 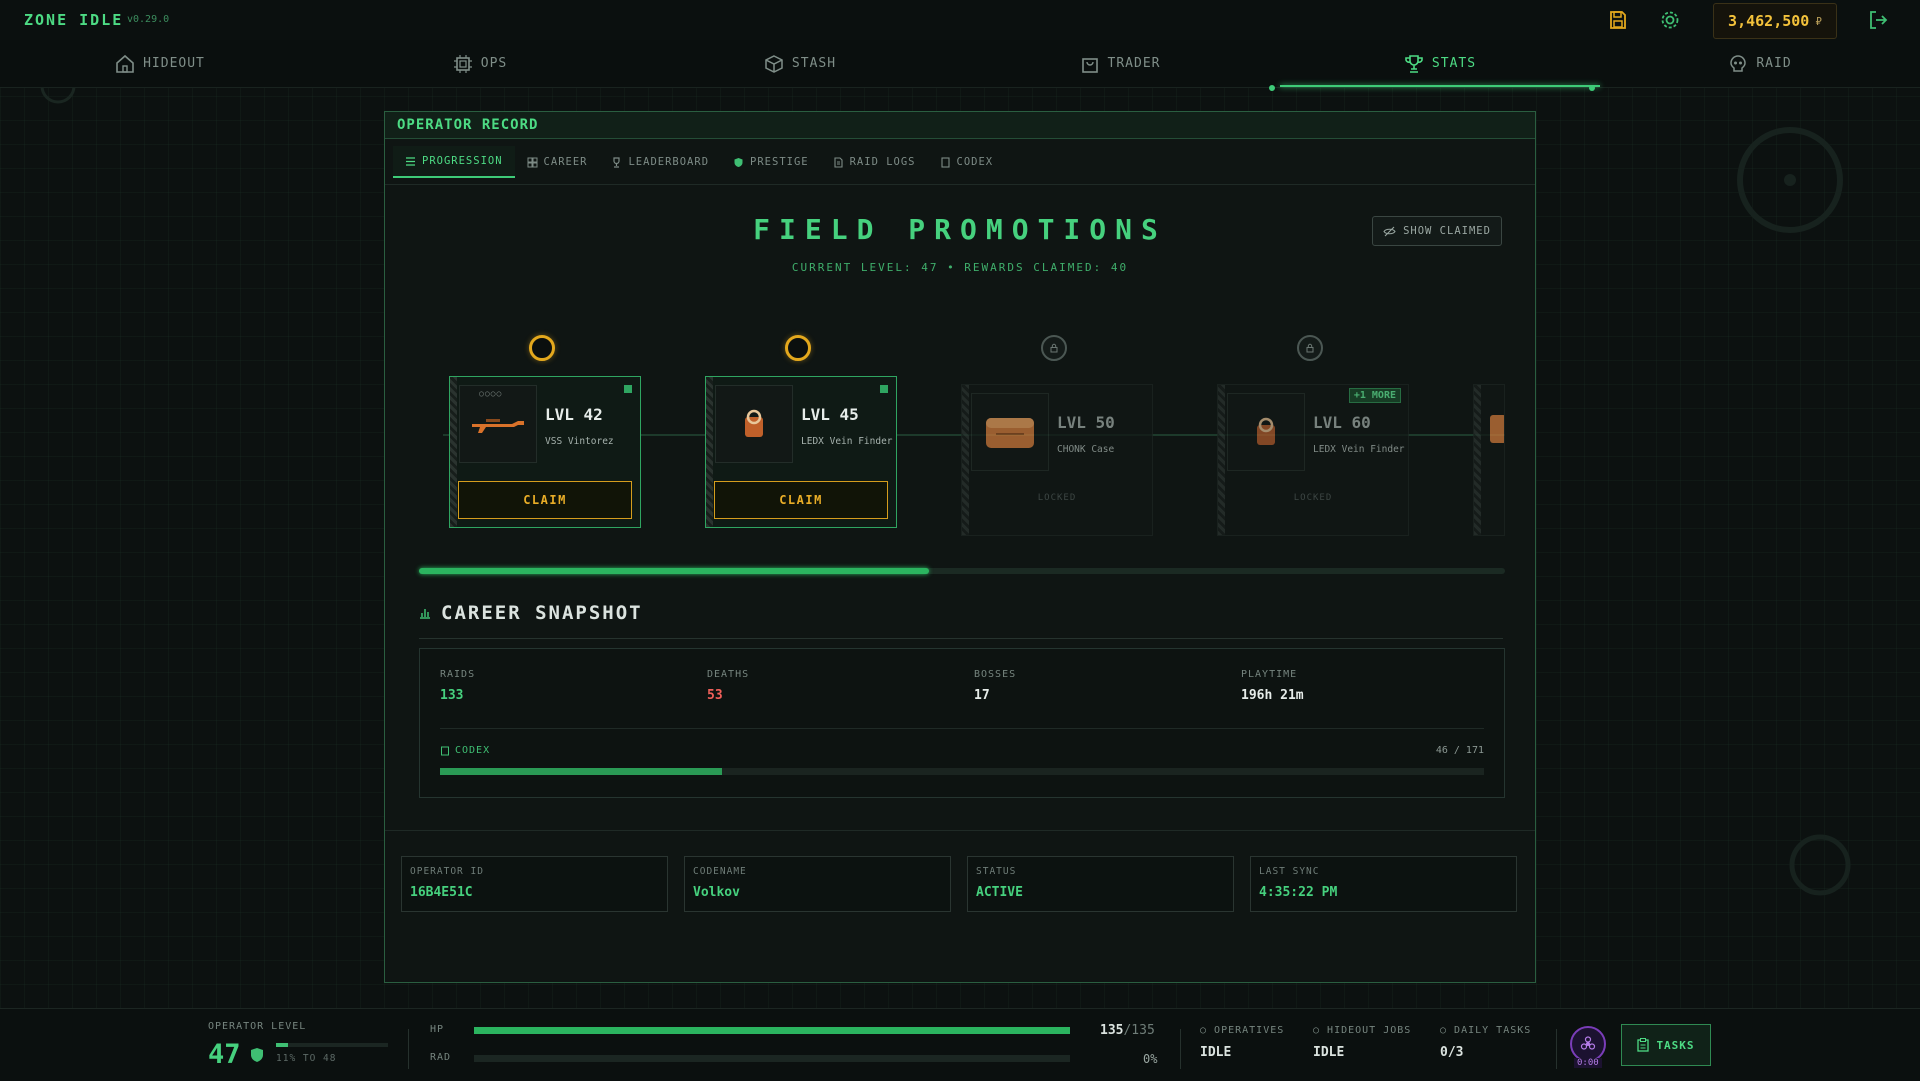 What do you see at coordinates (1760, 63) in the screenshot?
I see `nav-raid: RAID` at bounding box center [1760, 63].